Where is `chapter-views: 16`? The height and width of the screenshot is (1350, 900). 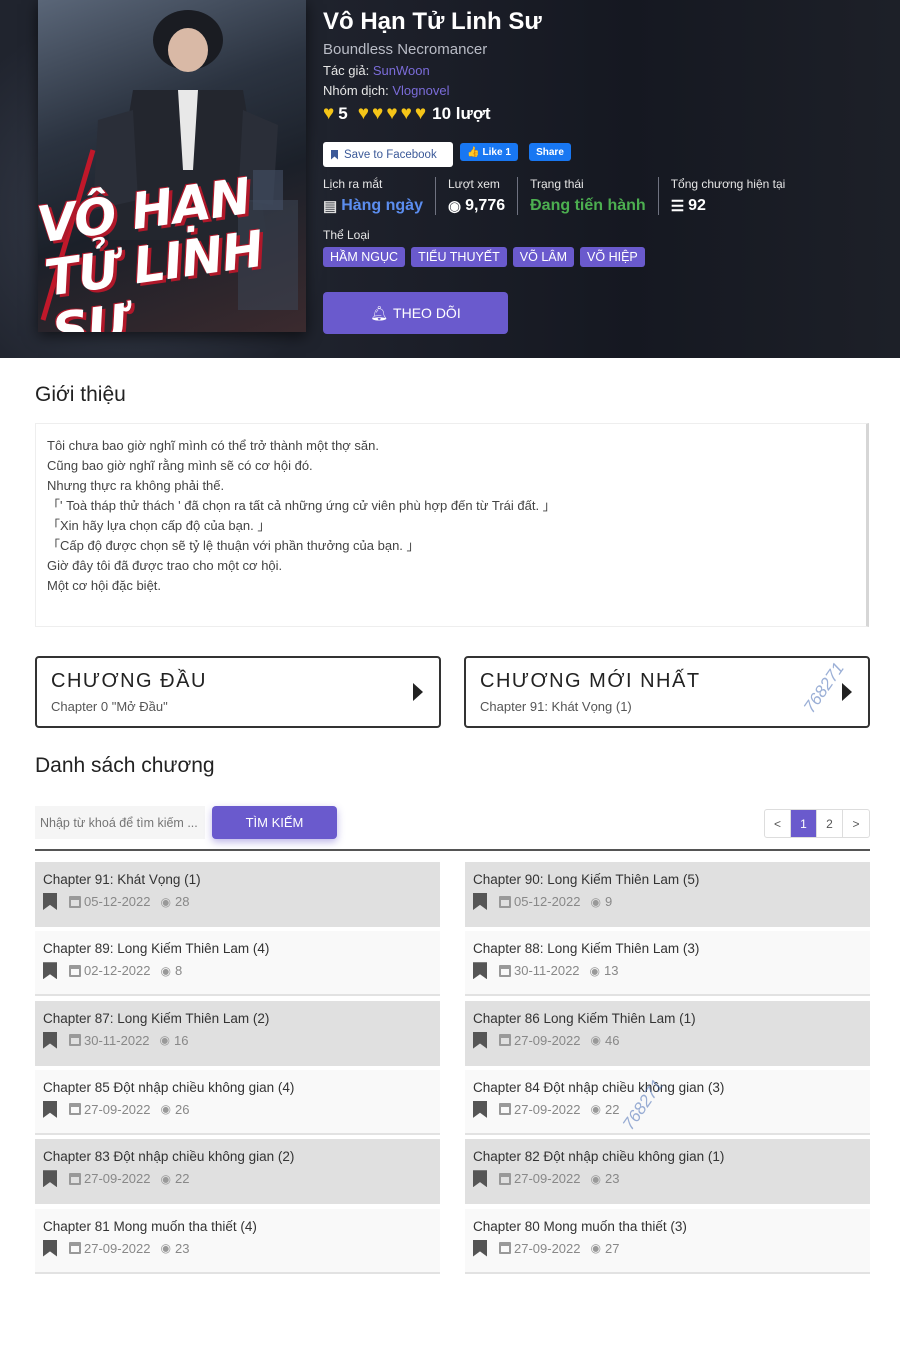
chapter-views: 16 is located at coordinates (181, 1040).